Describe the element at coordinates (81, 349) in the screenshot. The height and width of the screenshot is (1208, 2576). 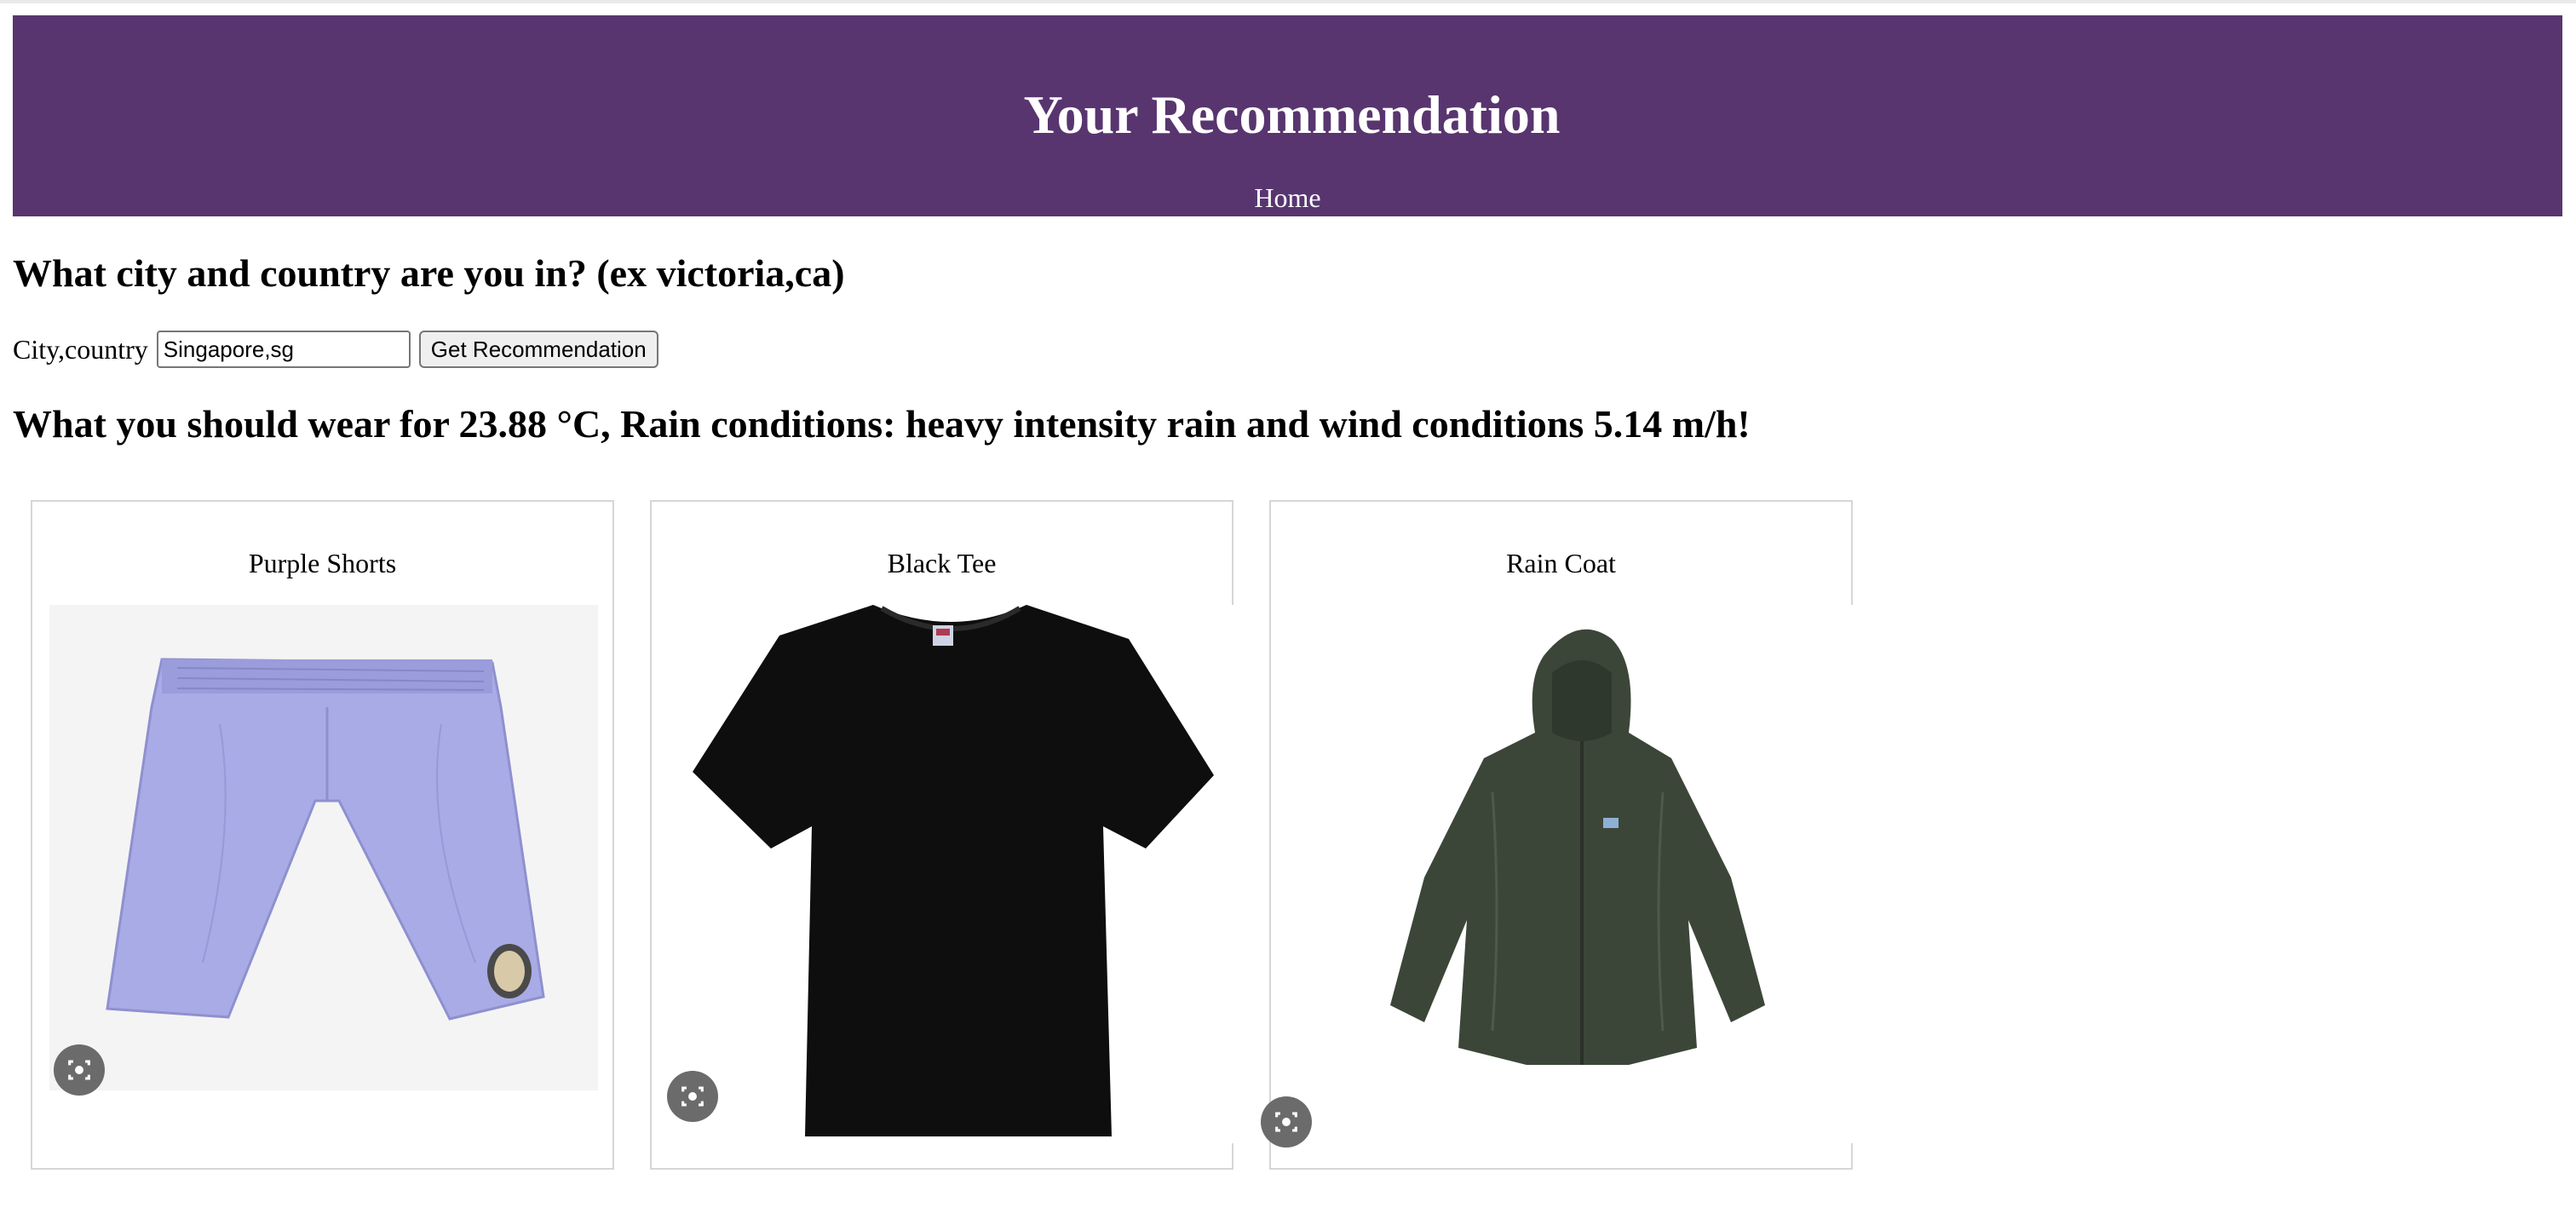
I see `city-country-label: City,country` at that location.